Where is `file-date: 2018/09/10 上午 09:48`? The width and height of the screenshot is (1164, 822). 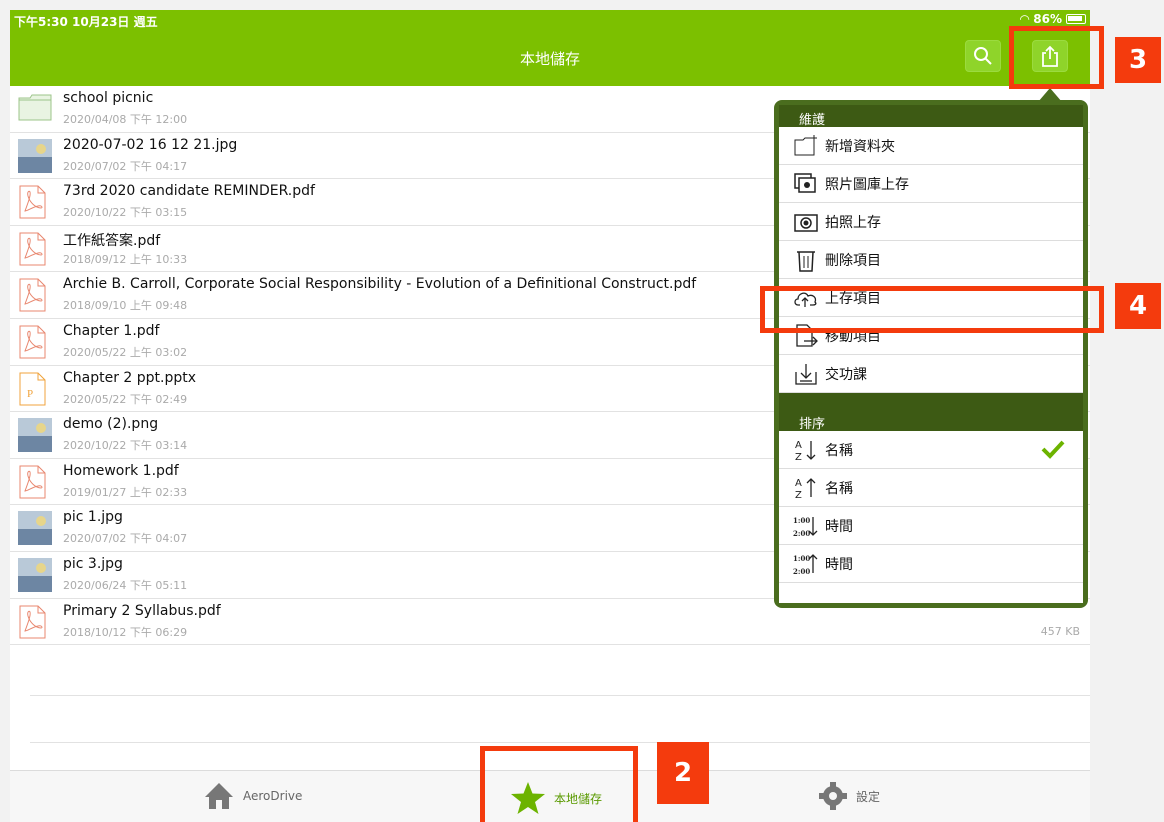
file-date: 2018/09/10 上午 09:48 is located at coordinates (125, 306).